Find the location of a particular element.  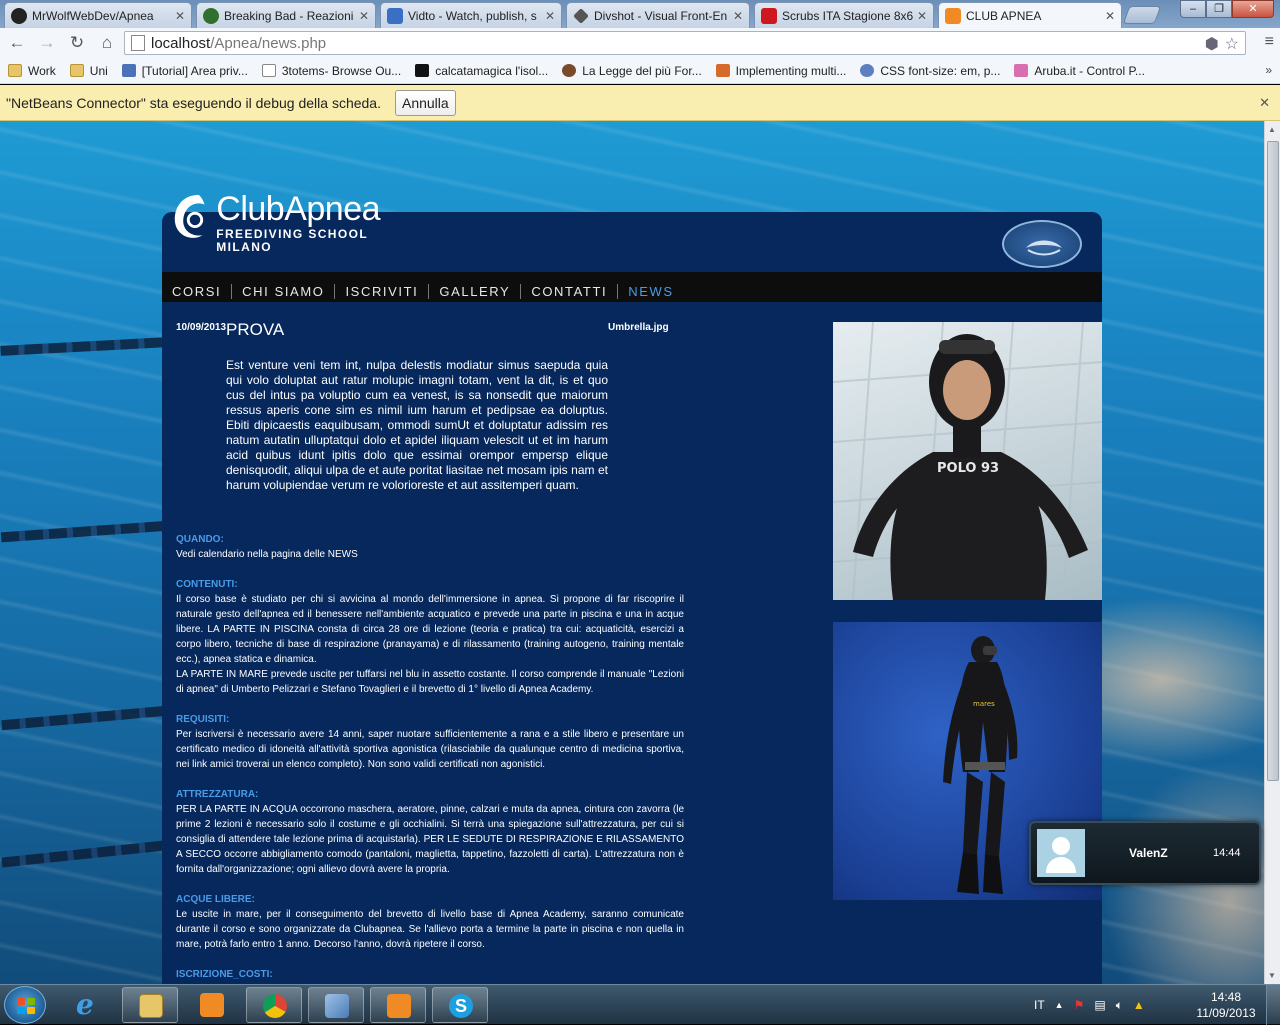

language-indicator: IT is located at coordinates (1039, 1005).